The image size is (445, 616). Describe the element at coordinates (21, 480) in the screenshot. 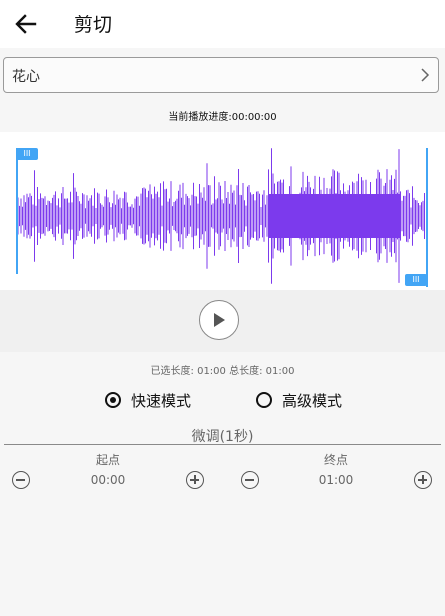

I see `start-minus-button` at that location.